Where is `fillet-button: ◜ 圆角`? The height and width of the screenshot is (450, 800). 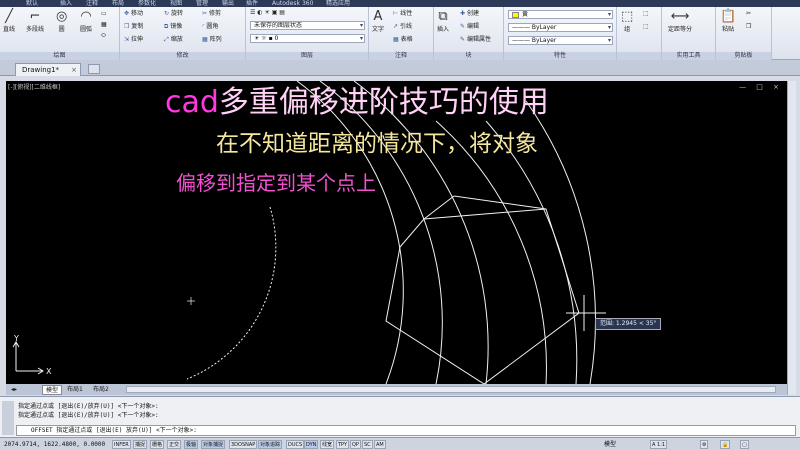 fillet-button: ◜ 圆角 is located at coordinates (210, 27).